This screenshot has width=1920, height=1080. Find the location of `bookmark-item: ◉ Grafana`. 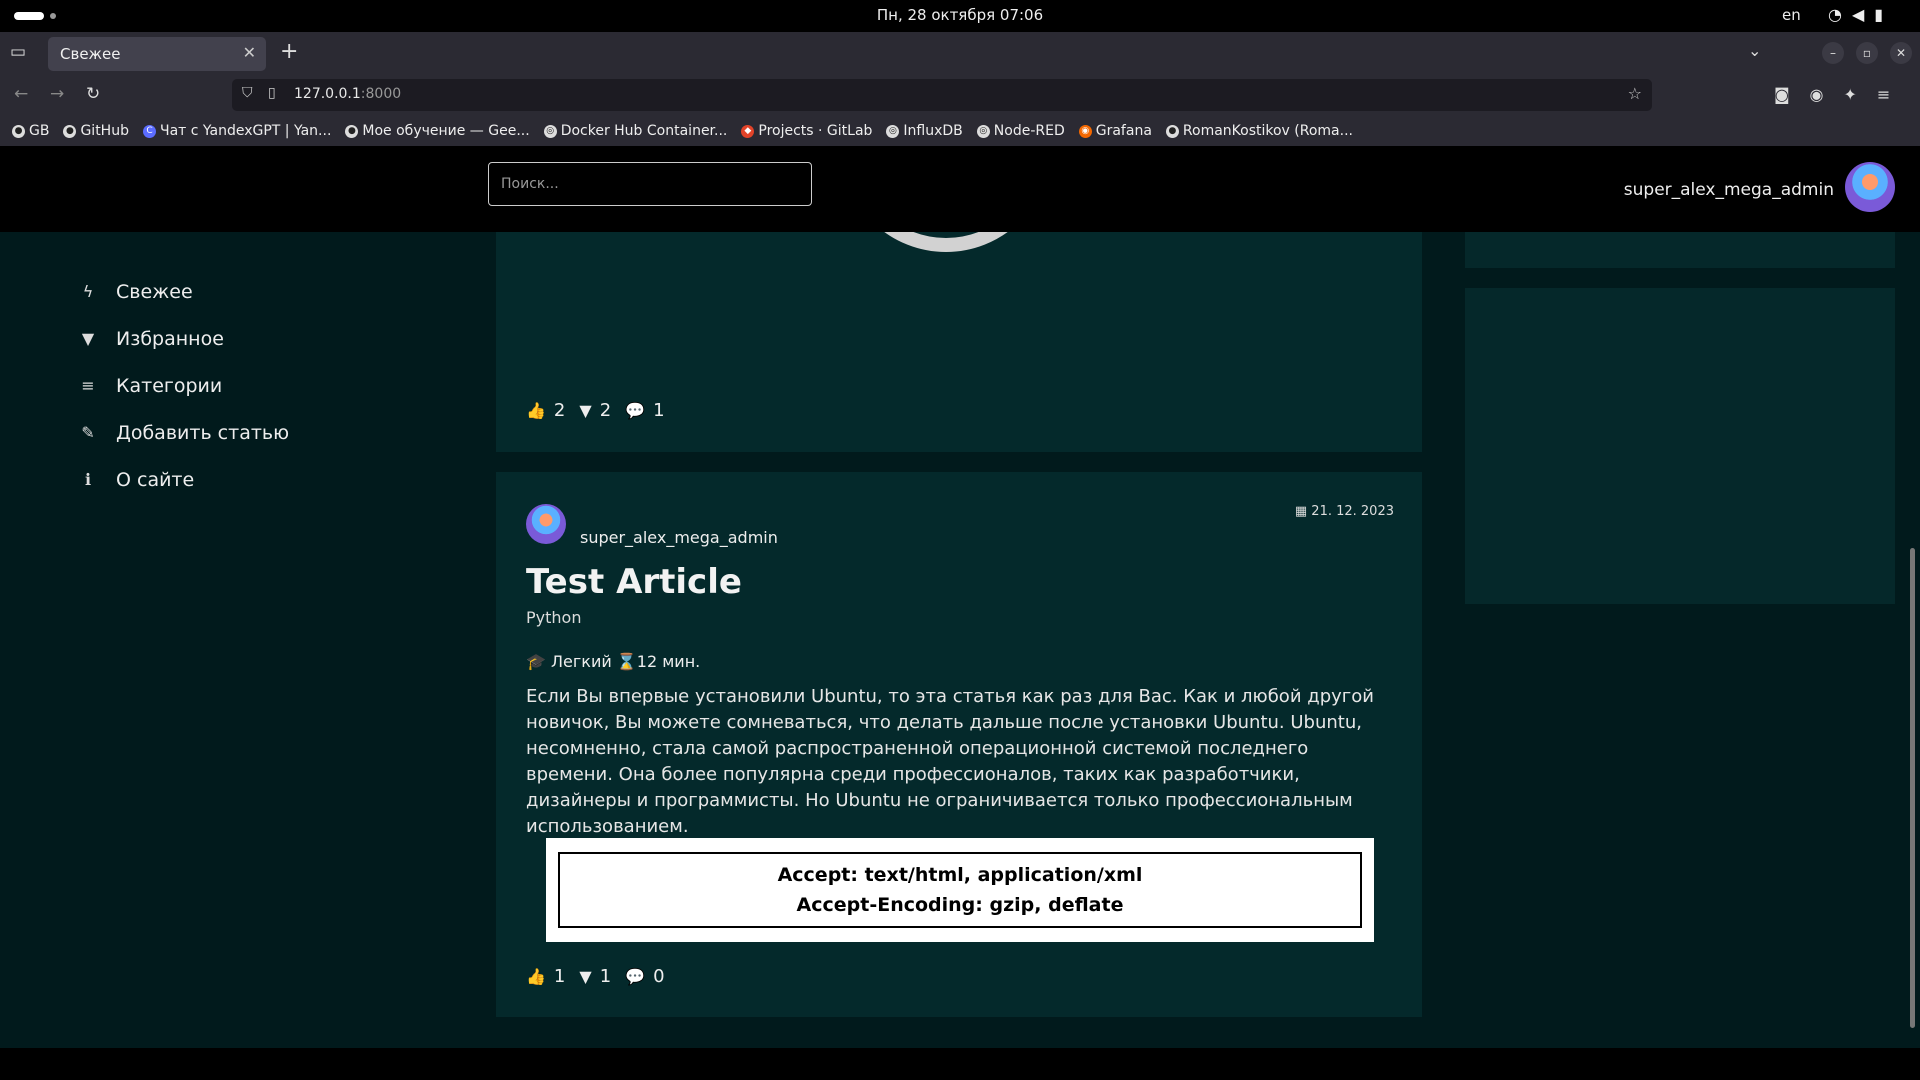

bookmark-item: ◉ Grafana is located at coordinates (1115, 131).